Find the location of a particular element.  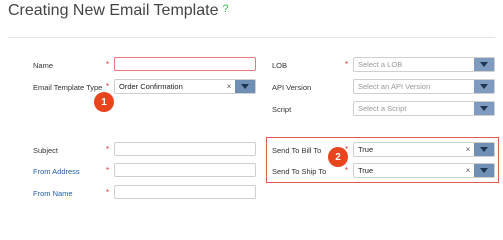

send-to-ship-to-value: True is located at coordinates (366, 170).